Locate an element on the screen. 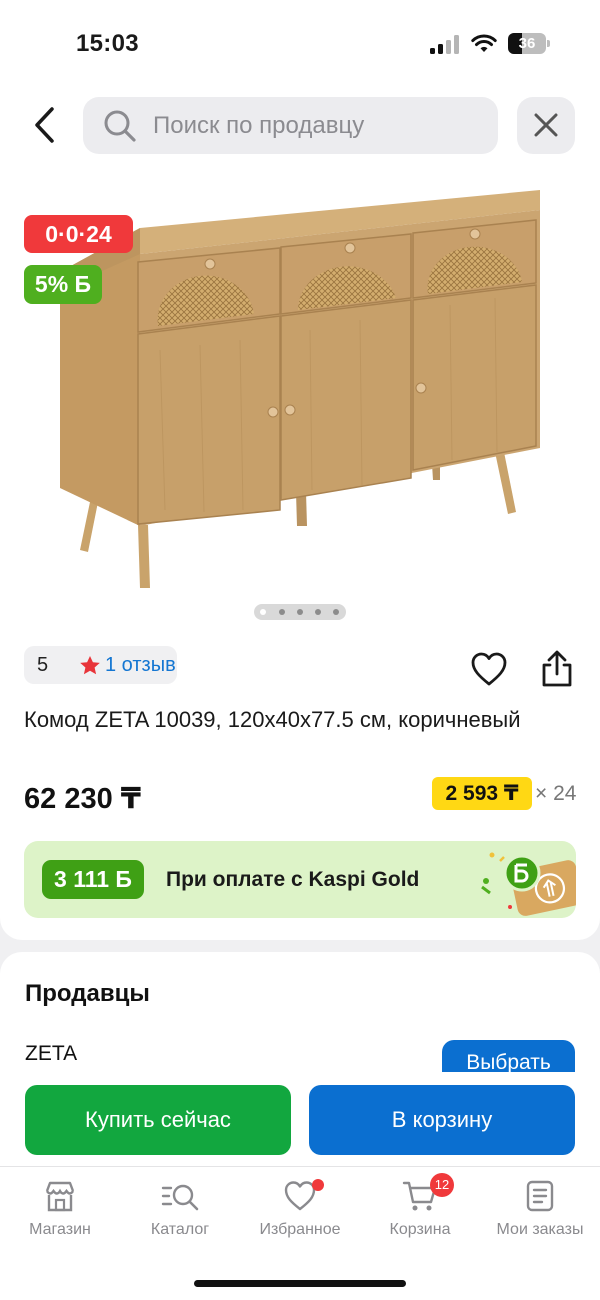 This screenshot has width=600, height=1300. store-icon is located at coordinates (60, 1196).